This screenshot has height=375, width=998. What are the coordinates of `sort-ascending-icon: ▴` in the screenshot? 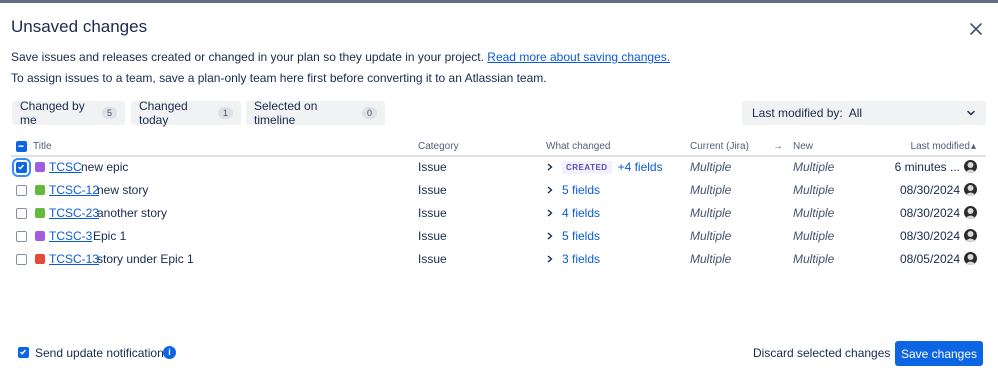 It's located at (973, 146).